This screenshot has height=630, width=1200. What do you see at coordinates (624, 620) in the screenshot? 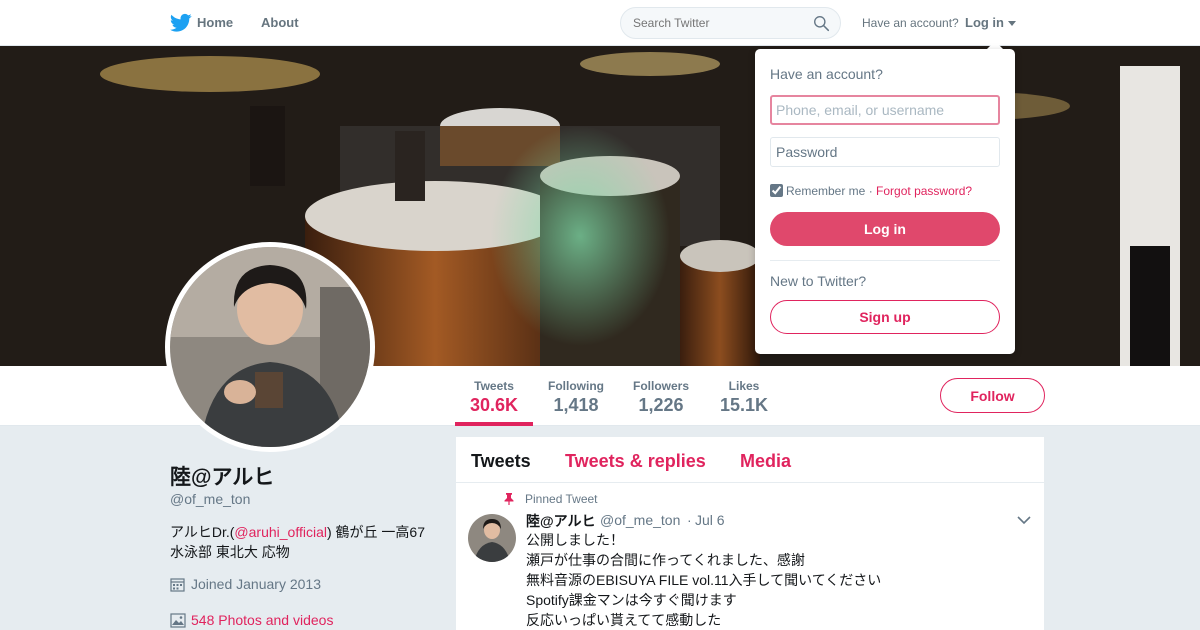
I see `tweet-line: 反応いっぱい貰えてて感動した` at bounding box center [624, 620].